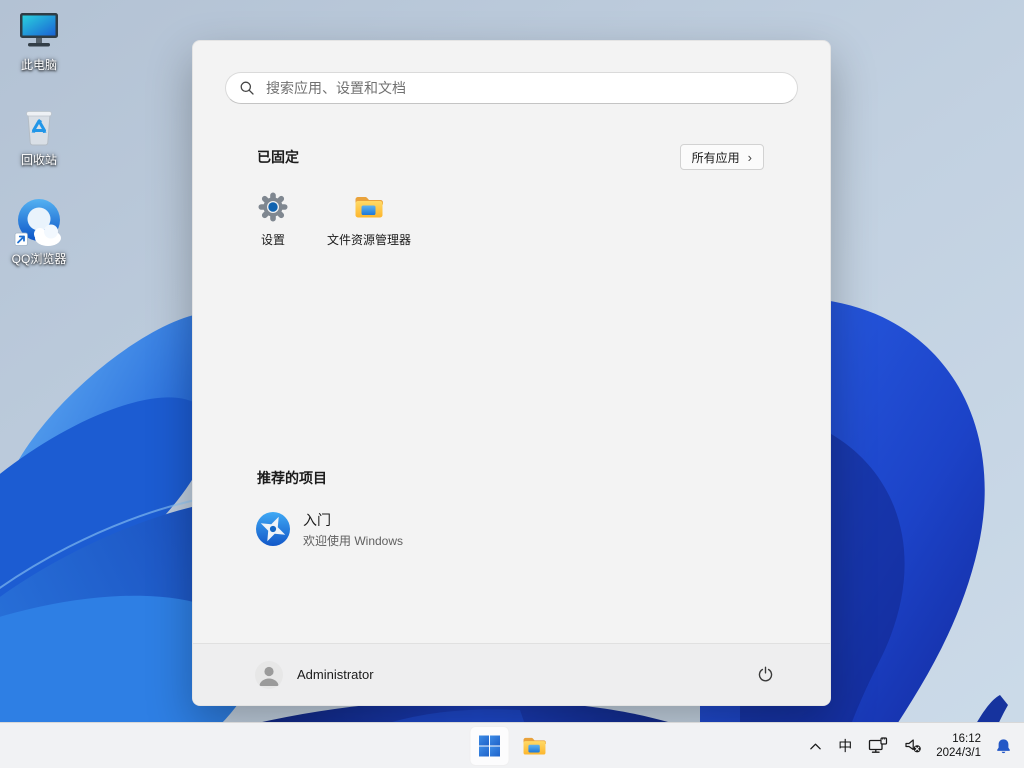 The width and height of the screenshot is (1024, 768). I want to click on hidden-icons-button, so click(815, 746).